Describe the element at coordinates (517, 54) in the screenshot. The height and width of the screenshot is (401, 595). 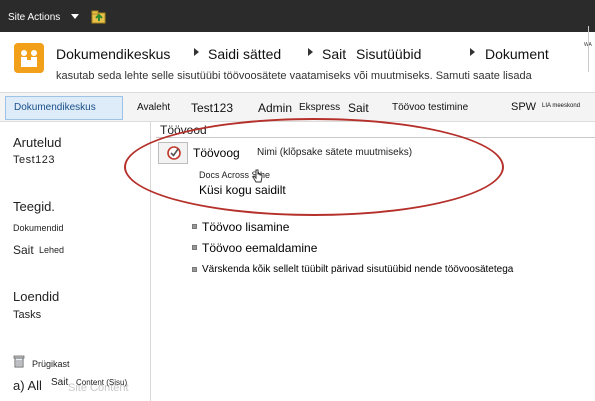
I see `breadcrumb-dokument: Dokument` at that location.